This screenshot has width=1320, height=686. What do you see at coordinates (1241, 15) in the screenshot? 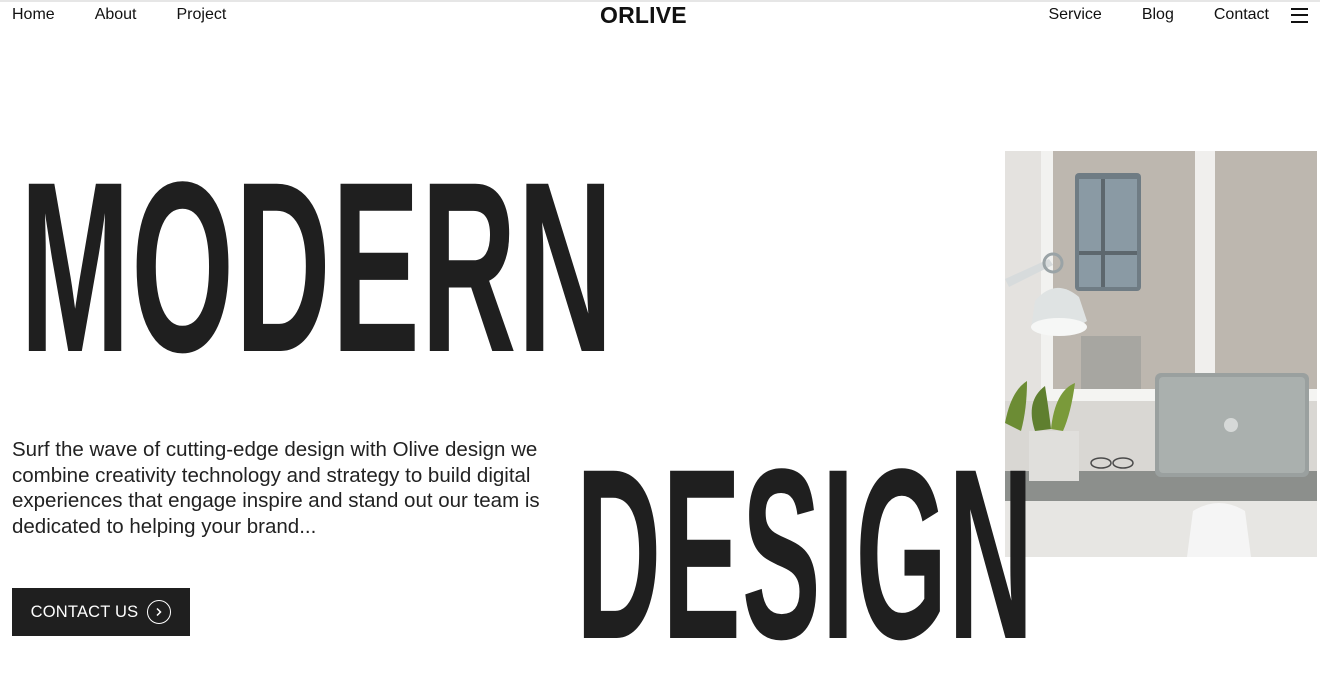
I see `nav-link-contact: Contact` at bounding box center [1241, 15].